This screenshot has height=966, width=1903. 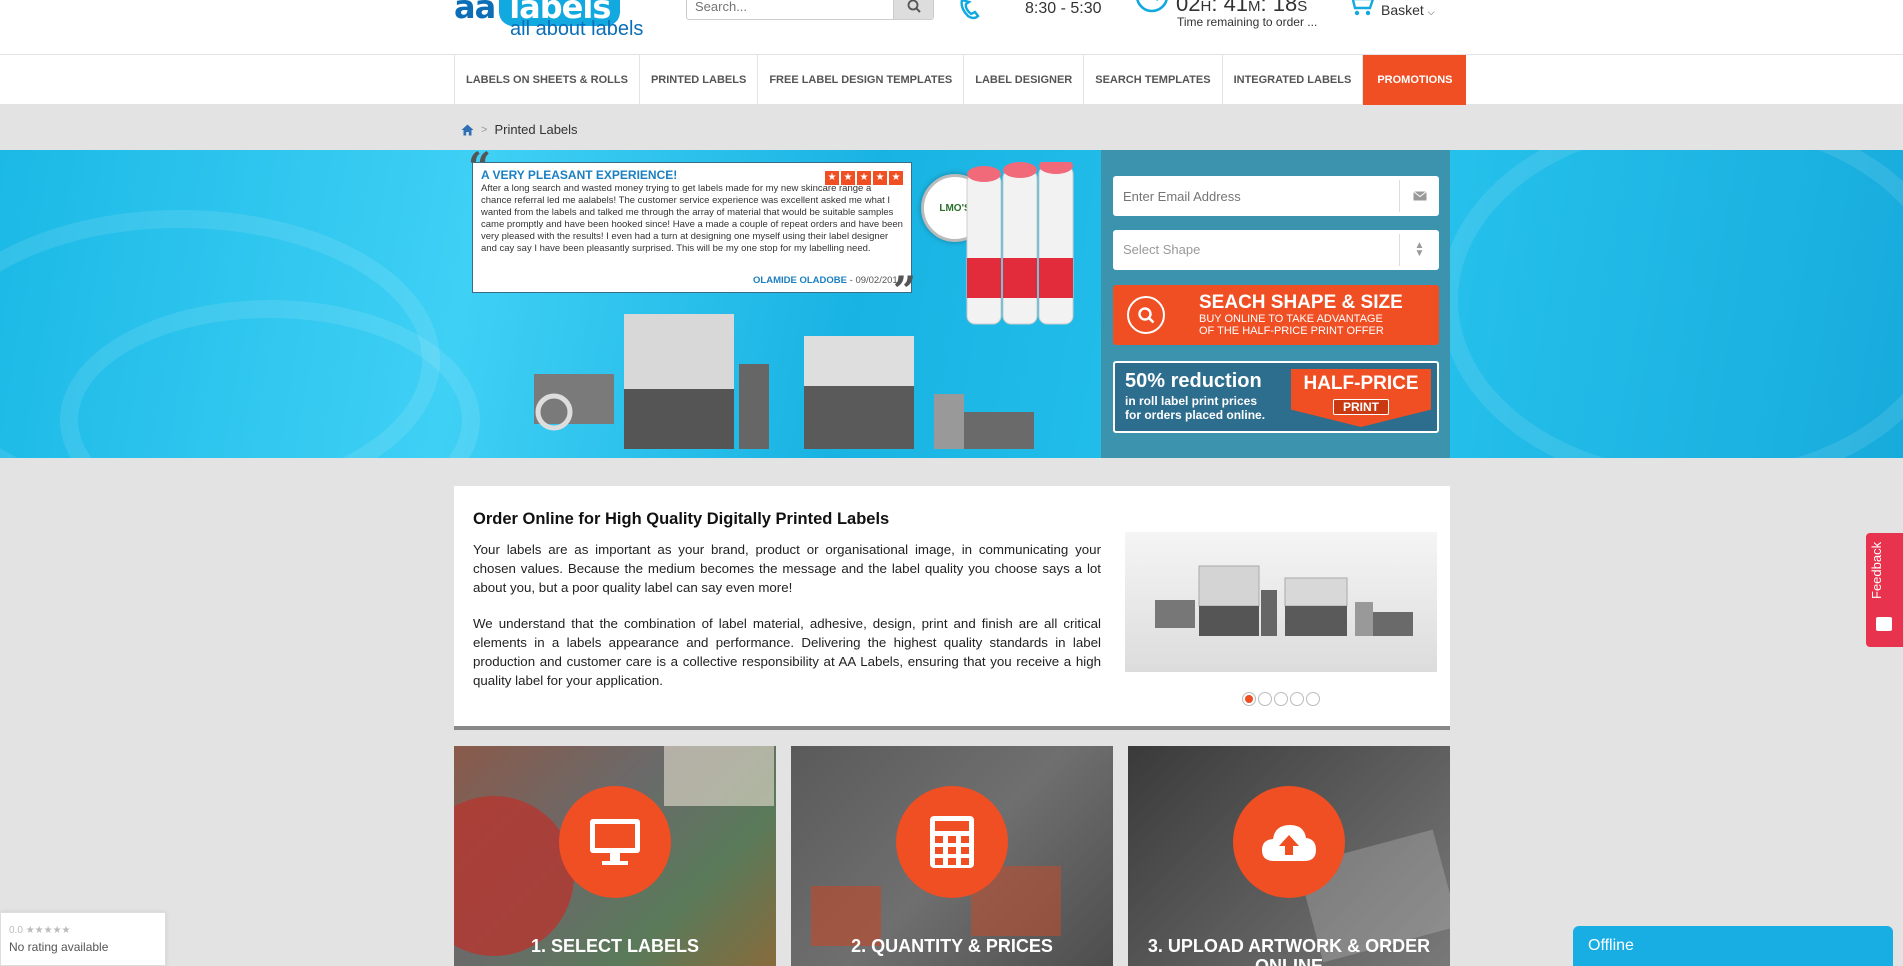 What do you see at coordinates (1431, 12) in the screenshot?
I see `chevron-down-icon: ⌵` at bounding box center [1431, 12].